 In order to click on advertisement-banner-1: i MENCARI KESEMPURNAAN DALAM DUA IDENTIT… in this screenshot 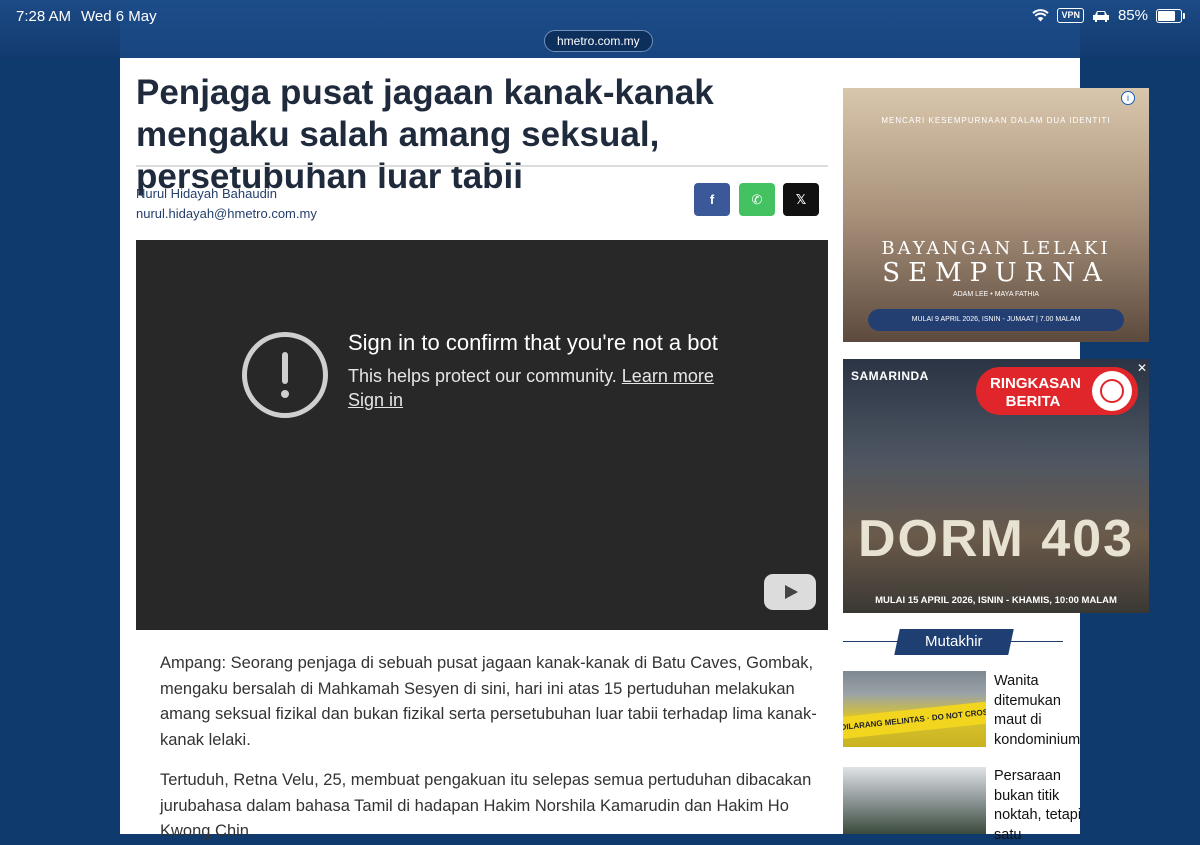, I will do `click(996, 215)`.